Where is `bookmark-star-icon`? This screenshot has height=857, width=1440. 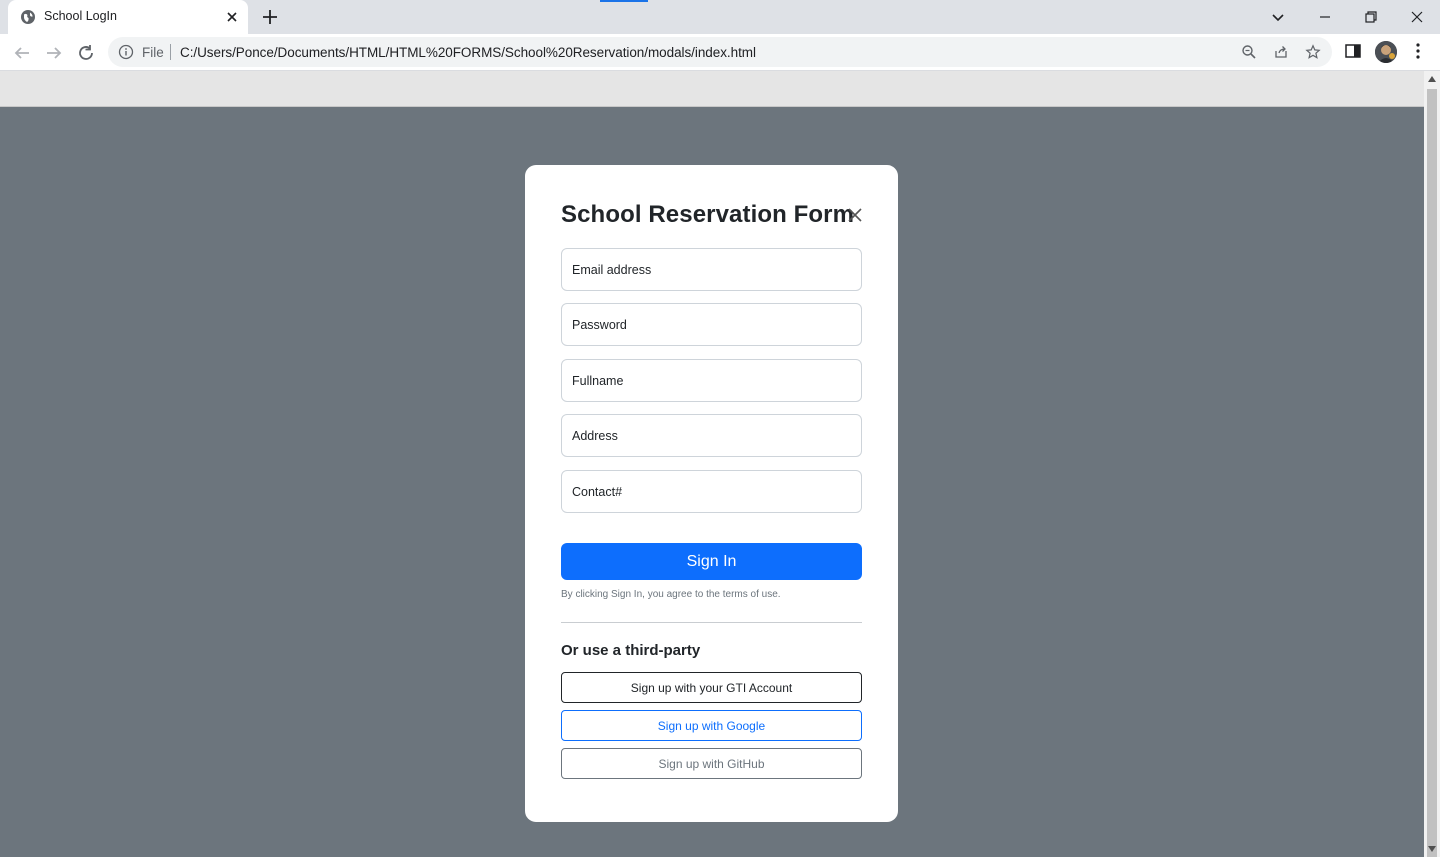
bookmark-star-icon is located at coordinates (1313, 52).